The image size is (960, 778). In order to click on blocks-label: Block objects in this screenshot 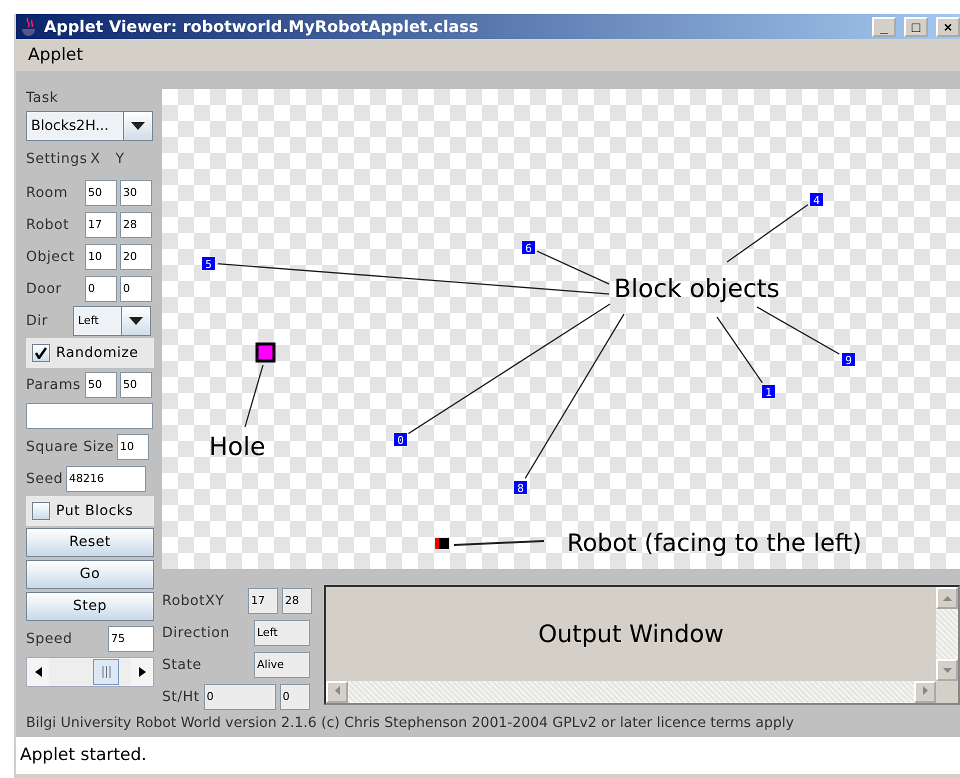, I will do `click(697, 288)`.